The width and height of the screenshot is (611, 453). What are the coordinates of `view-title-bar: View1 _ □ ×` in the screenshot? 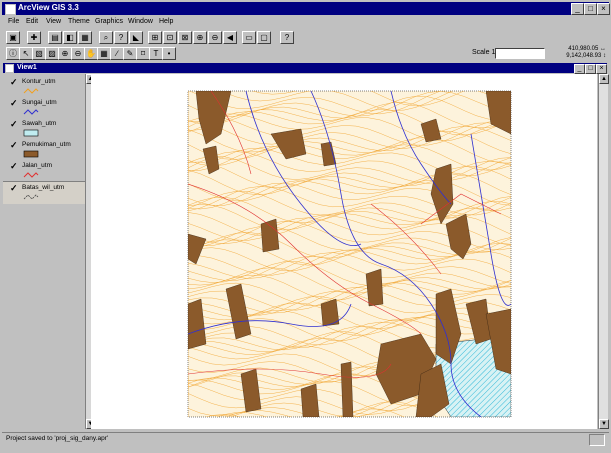 It's located at (305, 68).